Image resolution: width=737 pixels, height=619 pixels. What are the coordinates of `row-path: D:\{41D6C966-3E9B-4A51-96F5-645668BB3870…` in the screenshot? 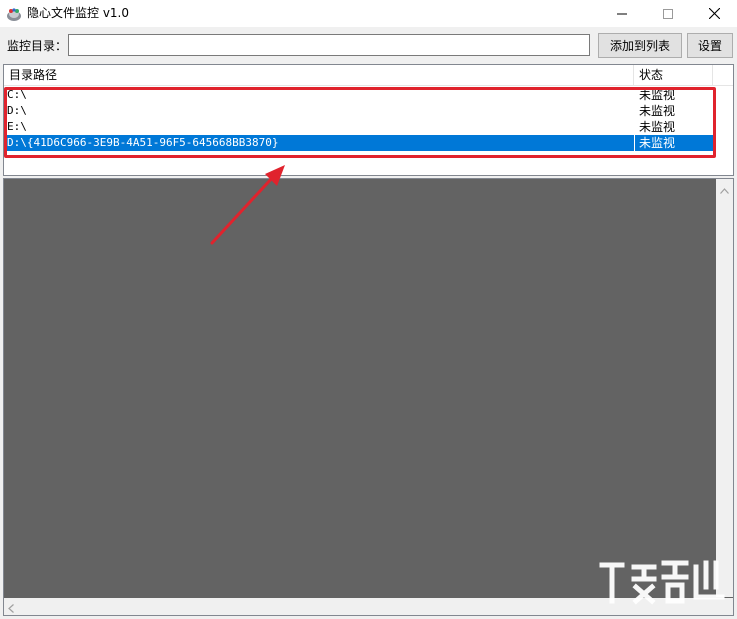 It's located at (143, 142).